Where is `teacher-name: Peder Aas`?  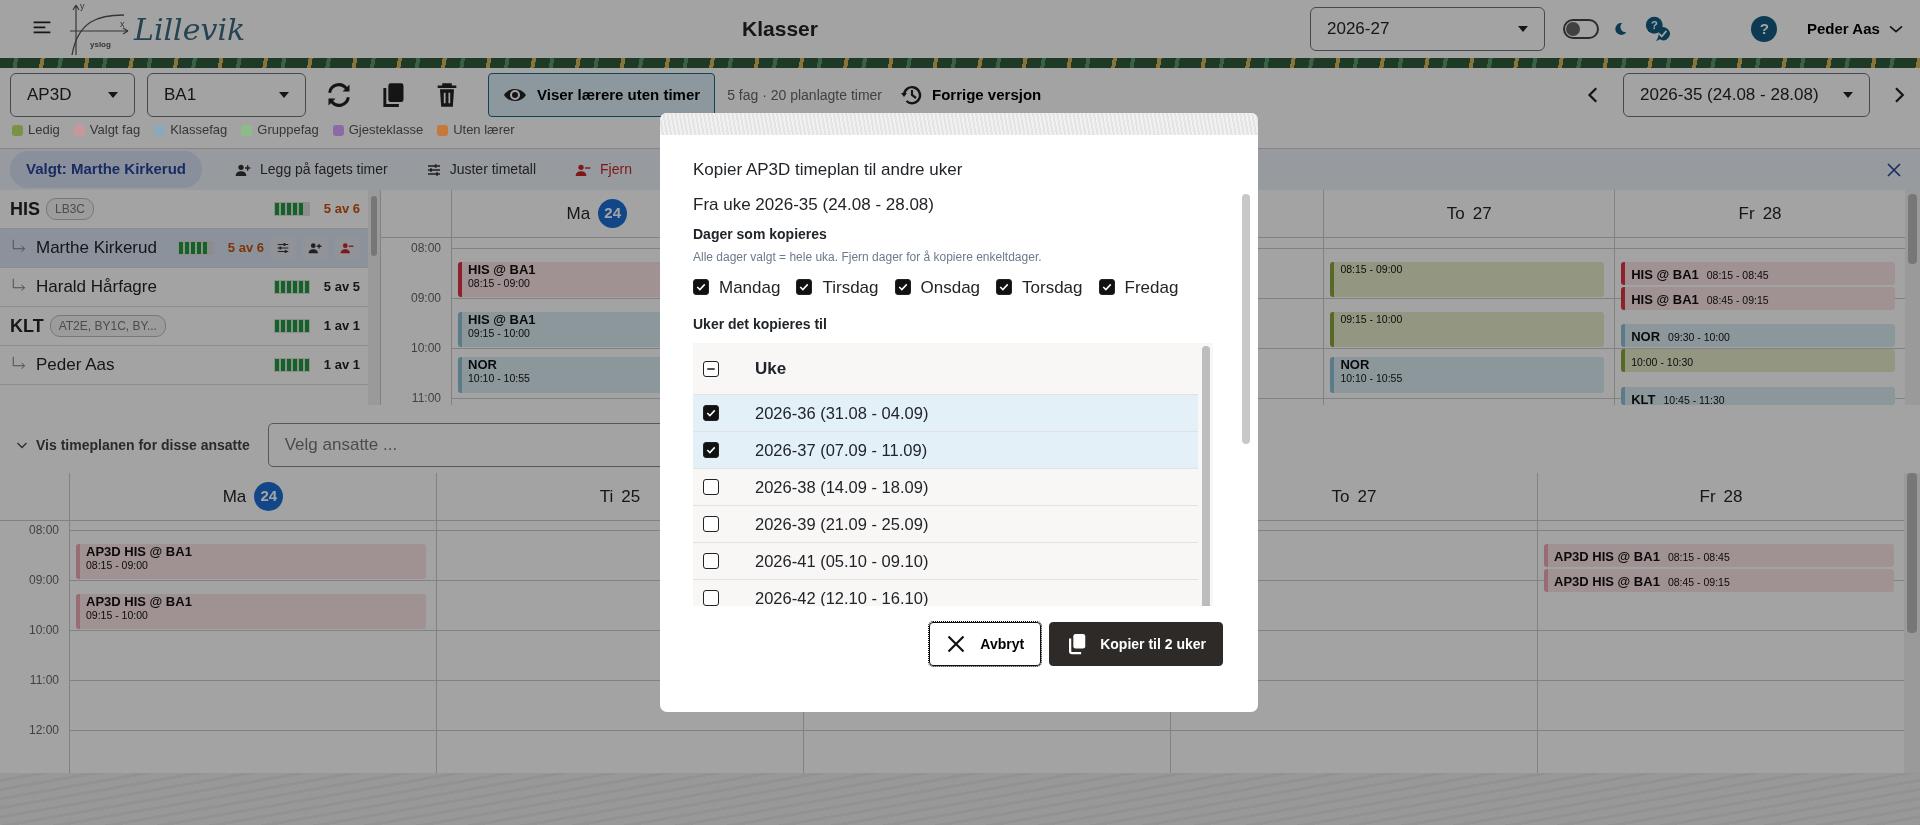 teacher-name: Peder Aas is located at coordinates (75, 365).